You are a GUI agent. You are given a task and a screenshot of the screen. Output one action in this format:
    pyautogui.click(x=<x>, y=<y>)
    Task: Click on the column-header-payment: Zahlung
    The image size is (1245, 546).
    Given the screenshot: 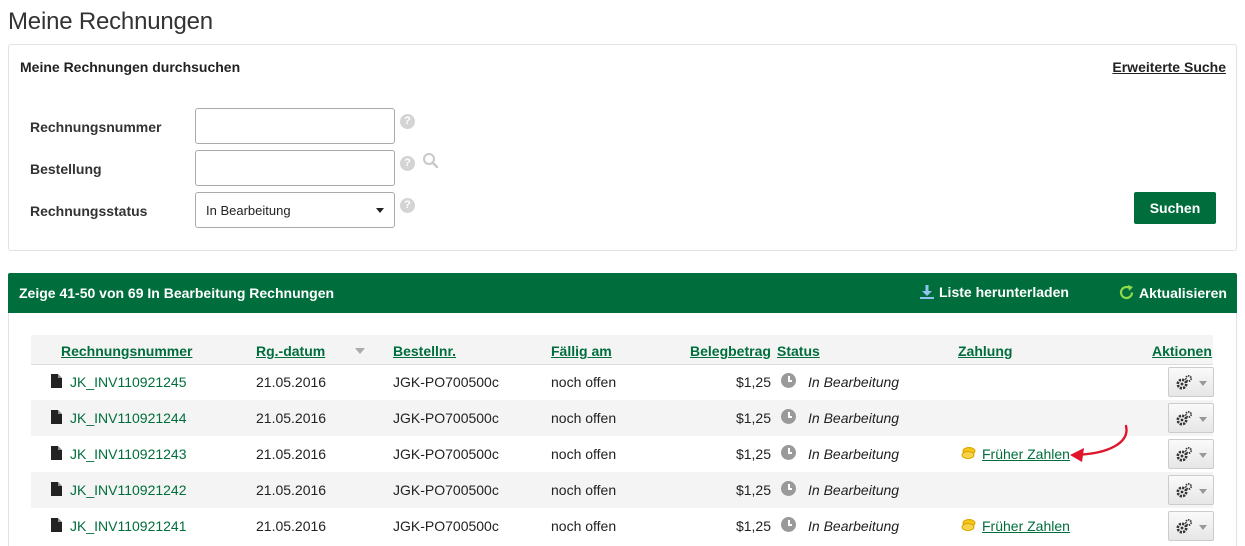 What is the action you would take?
    pyautogui.click(x=985, y=351)
    